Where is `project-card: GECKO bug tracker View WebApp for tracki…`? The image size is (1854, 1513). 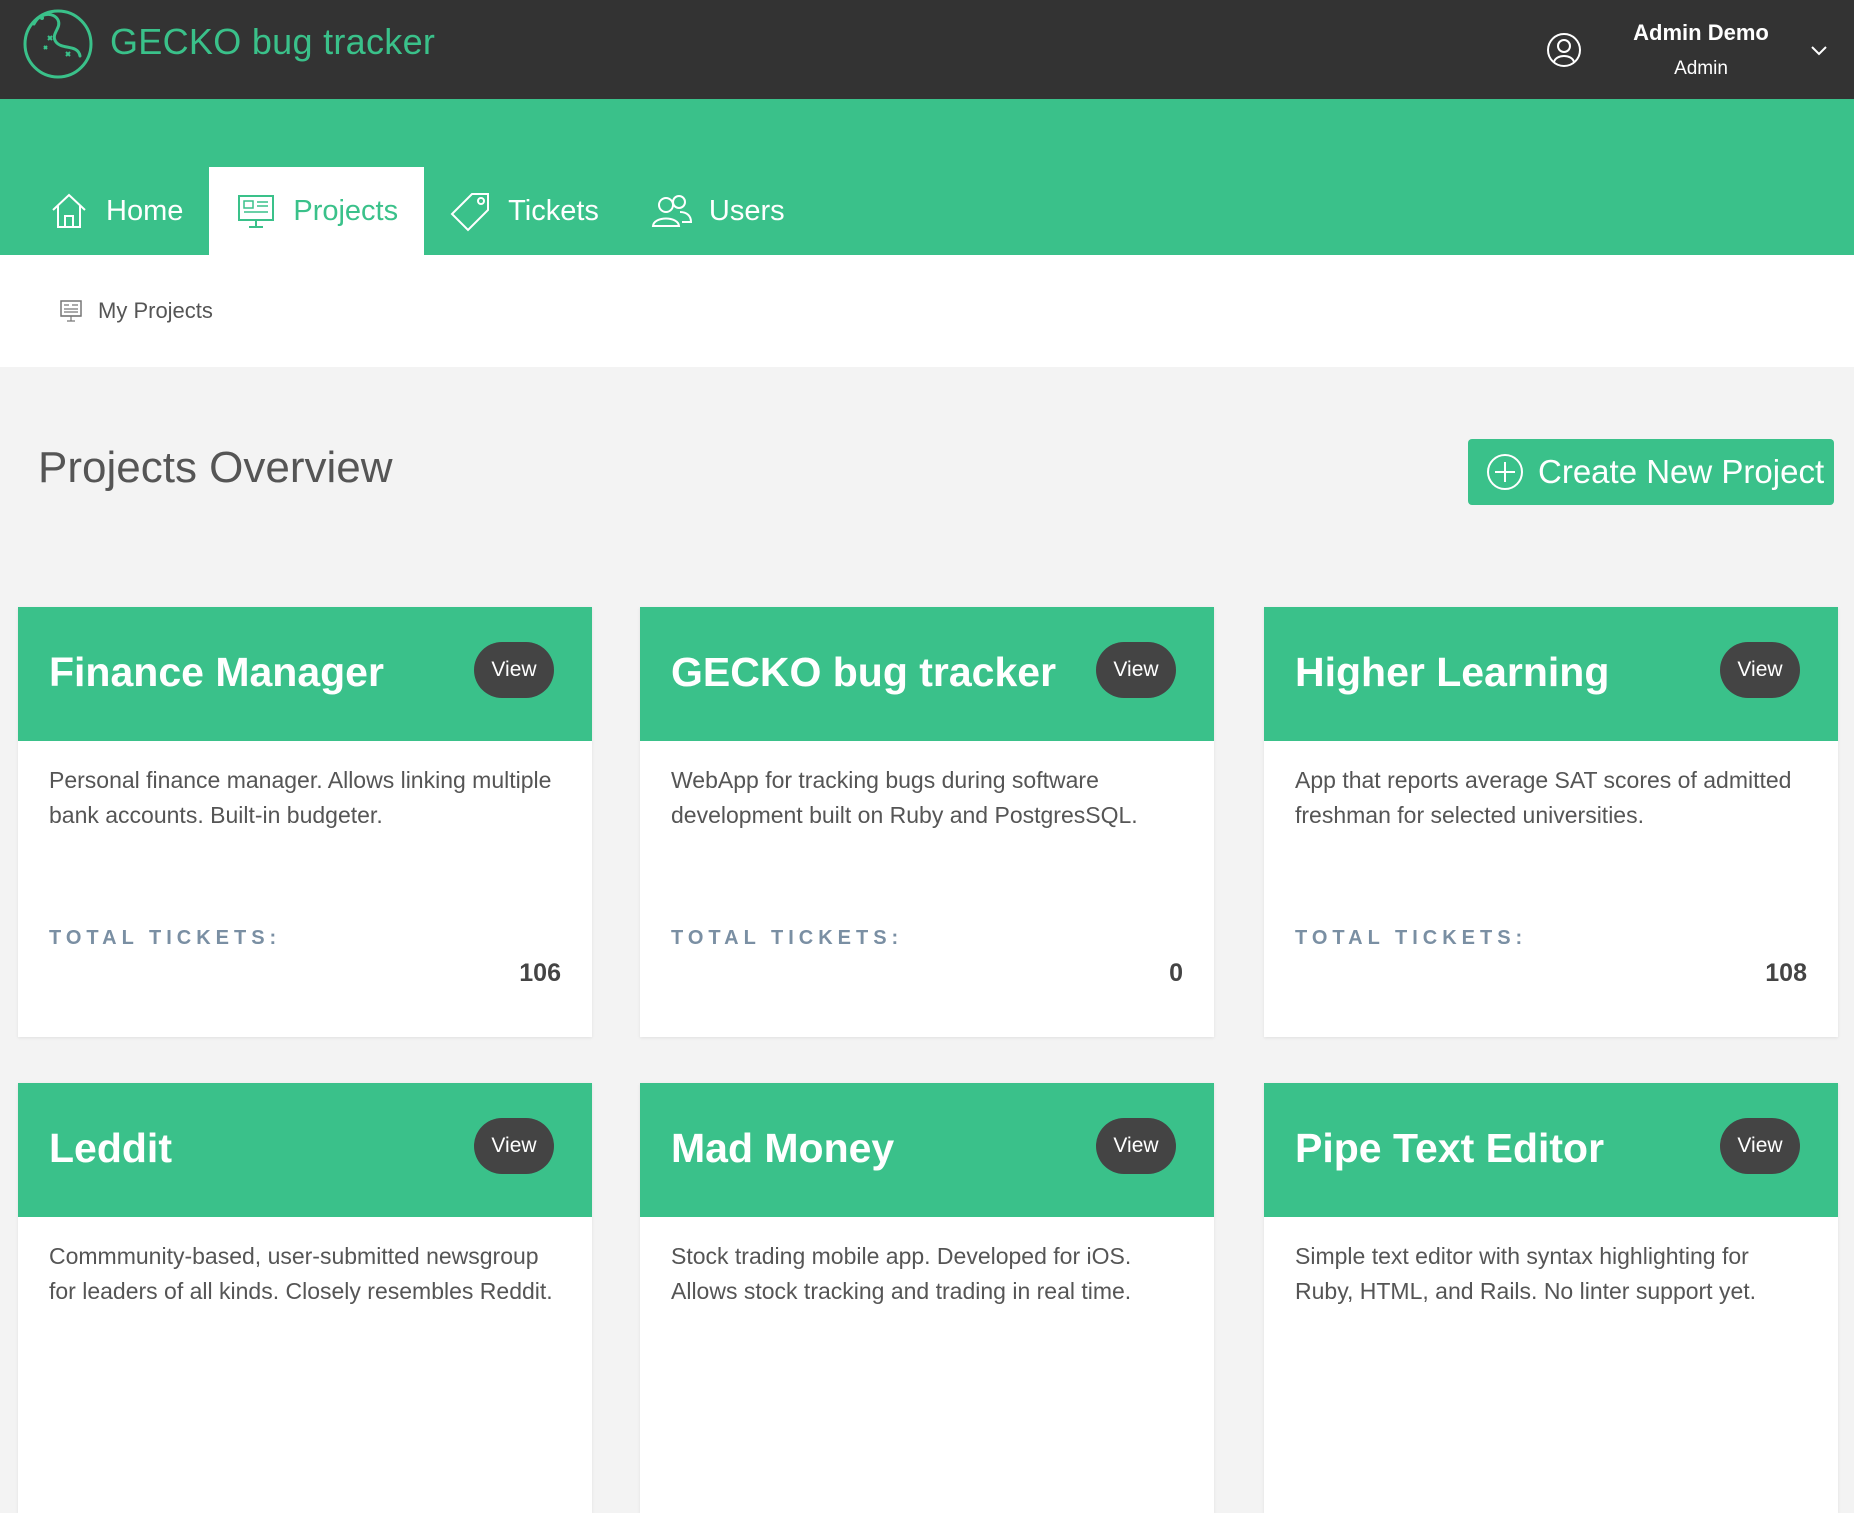 project-card: GECKO bug tracker View WebApp for tracki… is located at coordinates (927, 822).